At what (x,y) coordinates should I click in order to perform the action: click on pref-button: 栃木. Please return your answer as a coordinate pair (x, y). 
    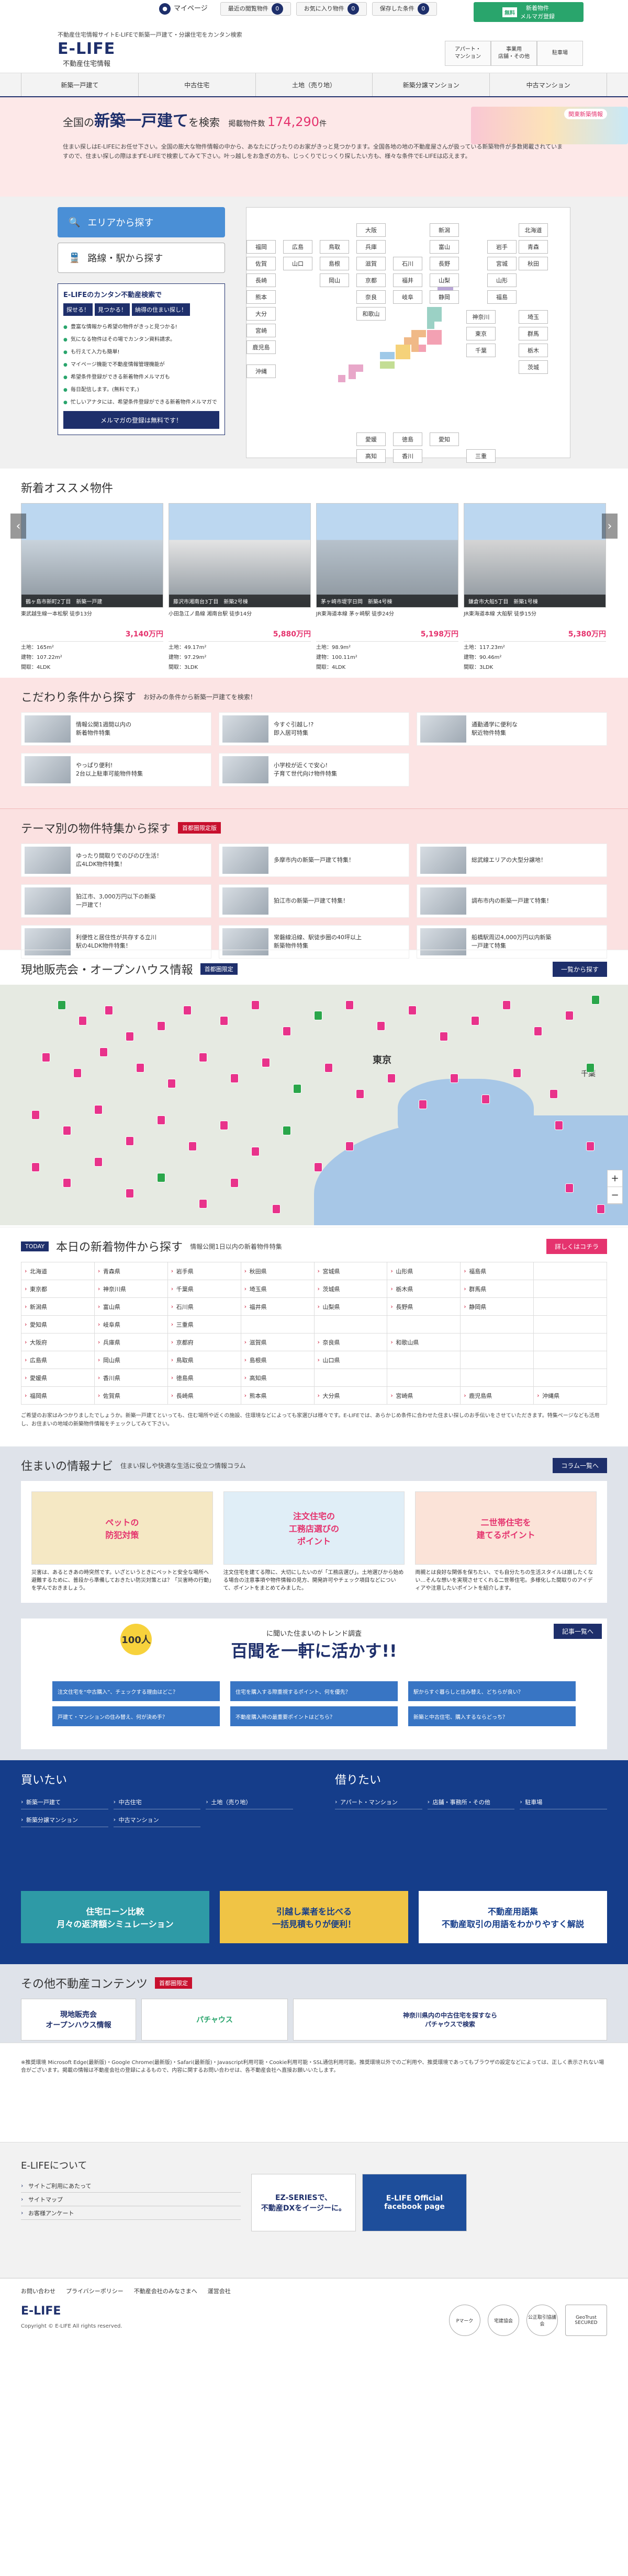
    Looking at the image, I should click on (533, 351).